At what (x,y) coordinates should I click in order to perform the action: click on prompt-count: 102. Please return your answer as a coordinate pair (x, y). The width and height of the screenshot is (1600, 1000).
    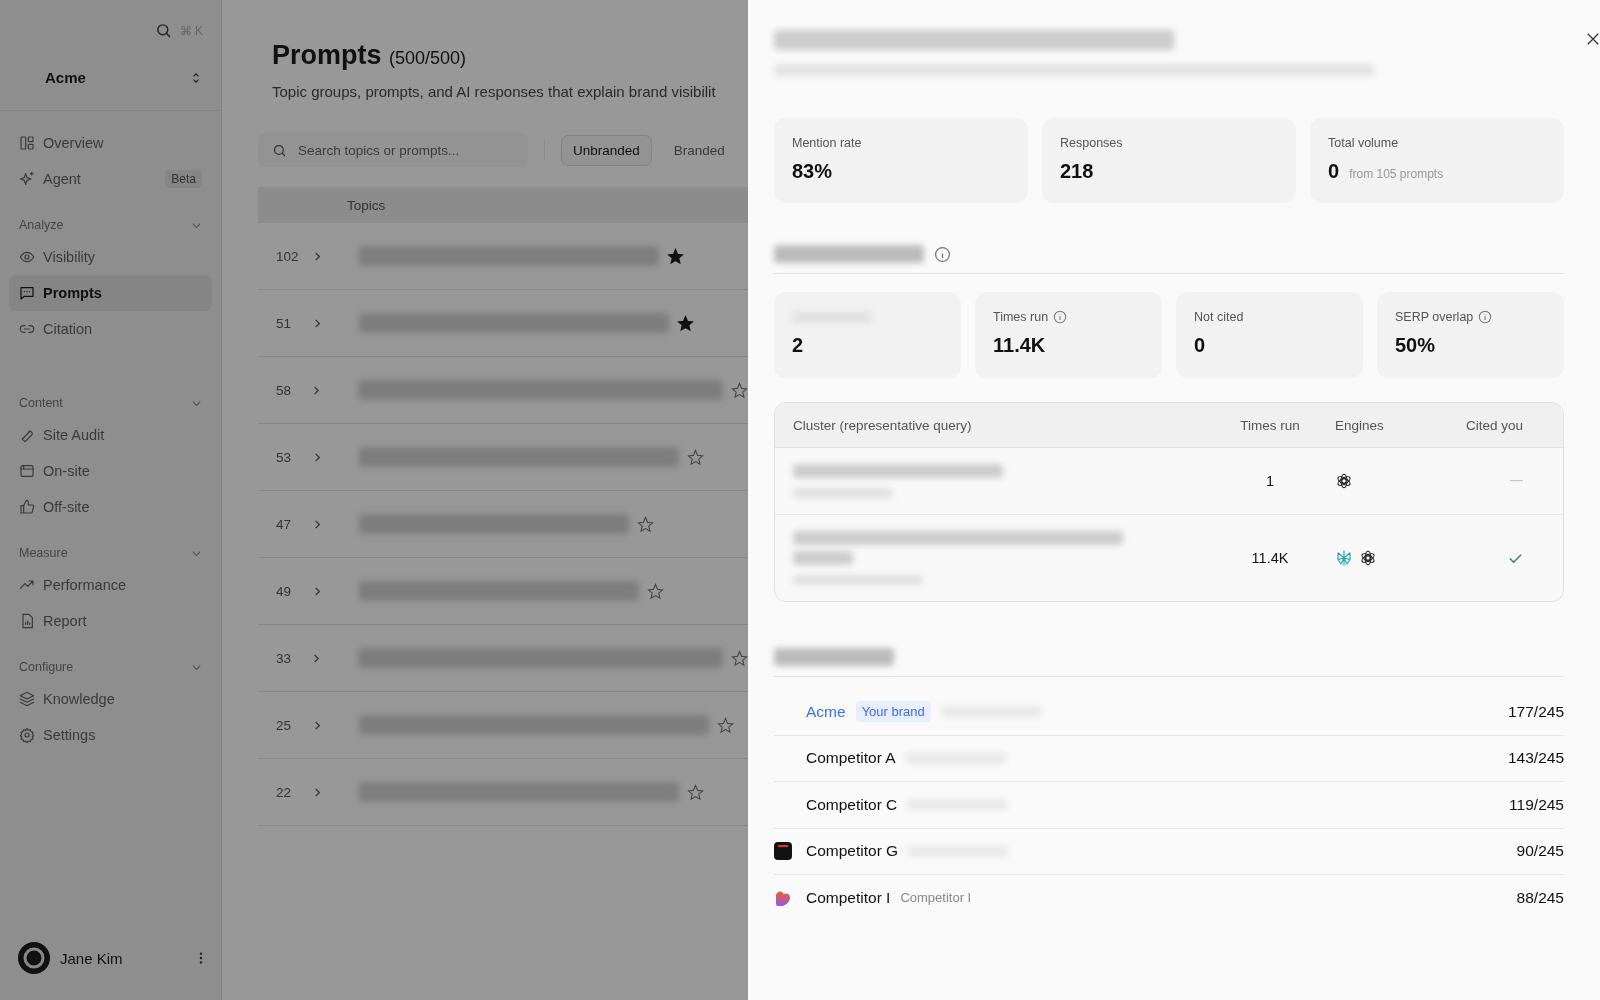
    Looking at the image, I should click on (288, 256).